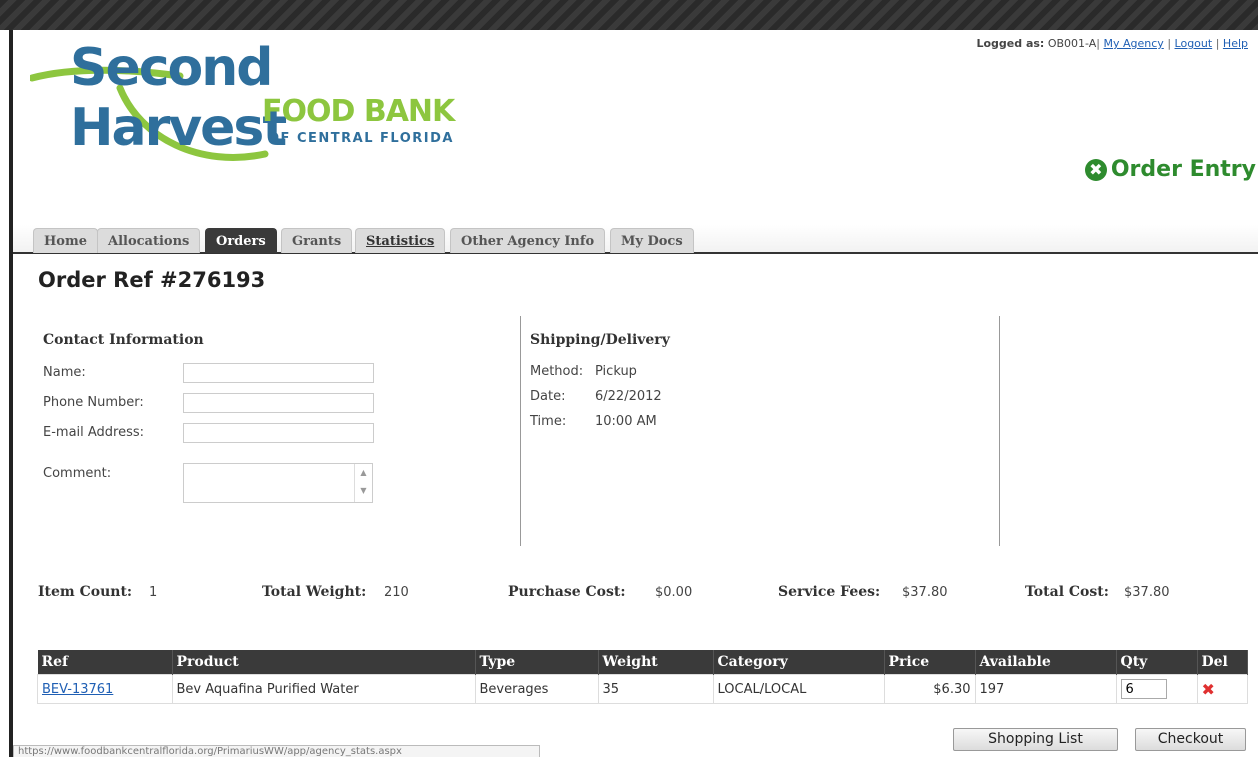 This screenshot has height=757, width=1258. Describe the element at coordinates (1046, 662) in the screenshot. I see `col-available: Available` at that location.